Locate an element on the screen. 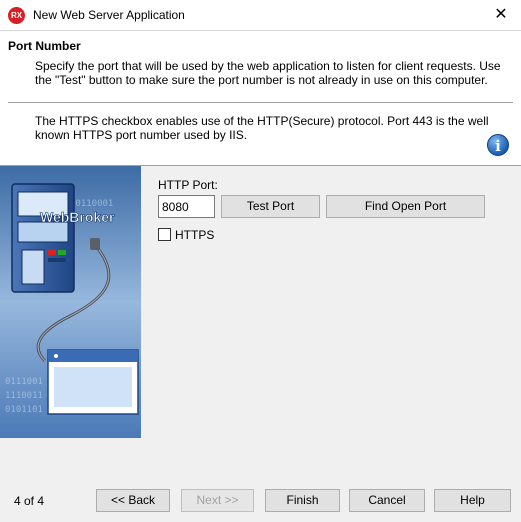 The height and width of the screenshot is (522, 521). webbroker-label: WebBroker is located at coordinates (77, 217).